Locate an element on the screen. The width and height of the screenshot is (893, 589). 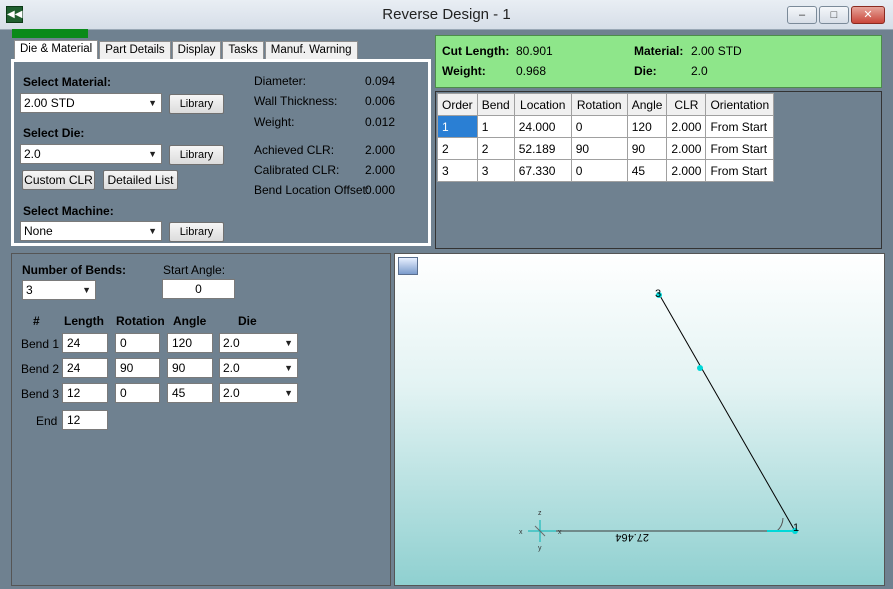
diameter-label: Diameter: is located at coordinates (280, 81).